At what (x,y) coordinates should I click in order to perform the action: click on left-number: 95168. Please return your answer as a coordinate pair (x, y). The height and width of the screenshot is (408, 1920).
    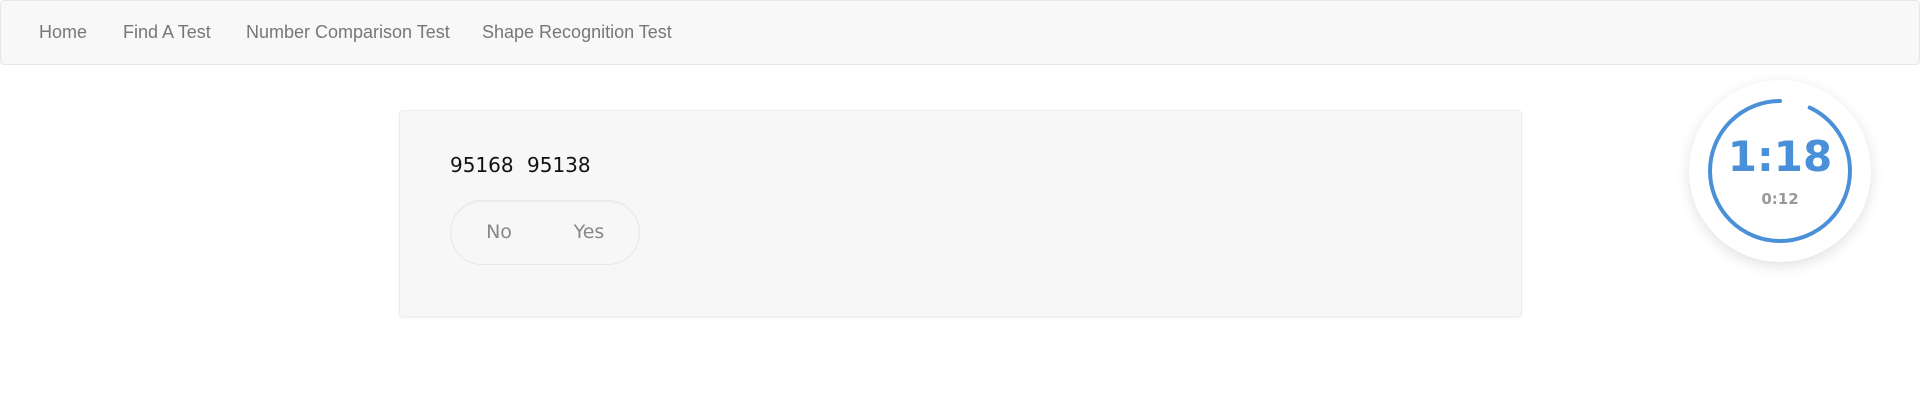
    Looking at the image, I should click on (482, 165).